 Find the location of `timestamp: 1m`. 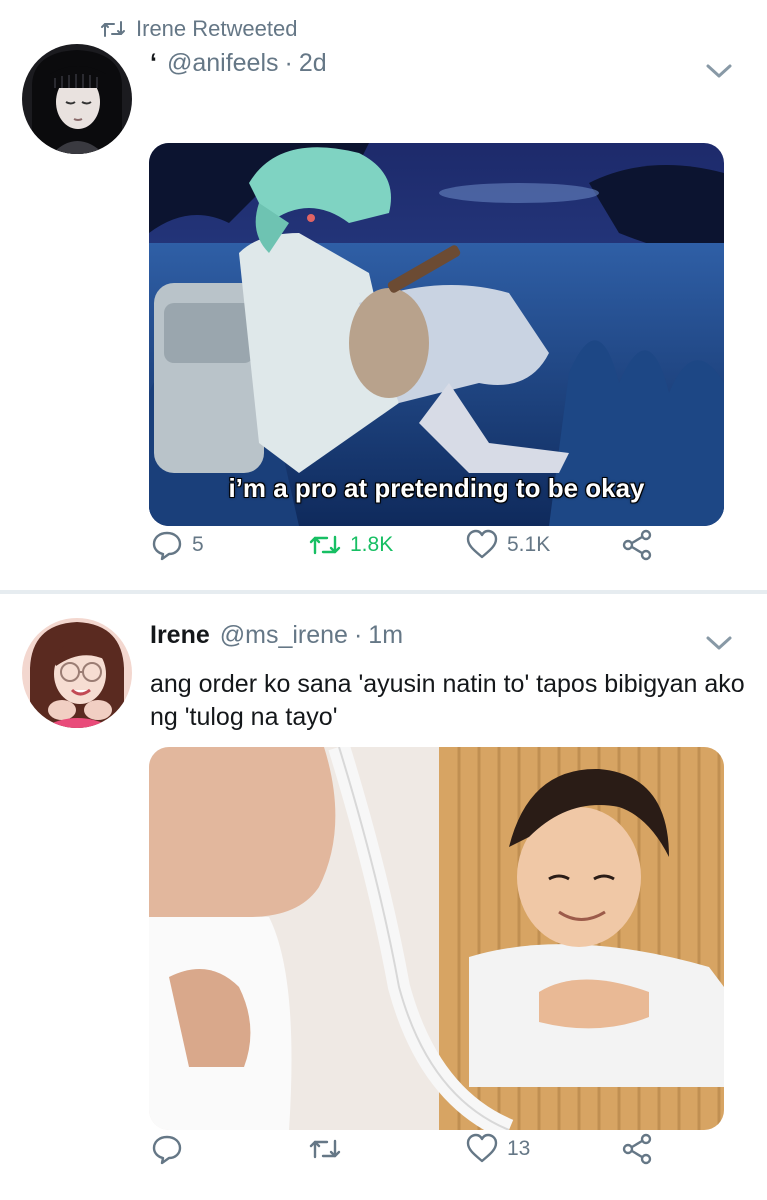

timestamp: 1m is located at coordinates (385, 635).